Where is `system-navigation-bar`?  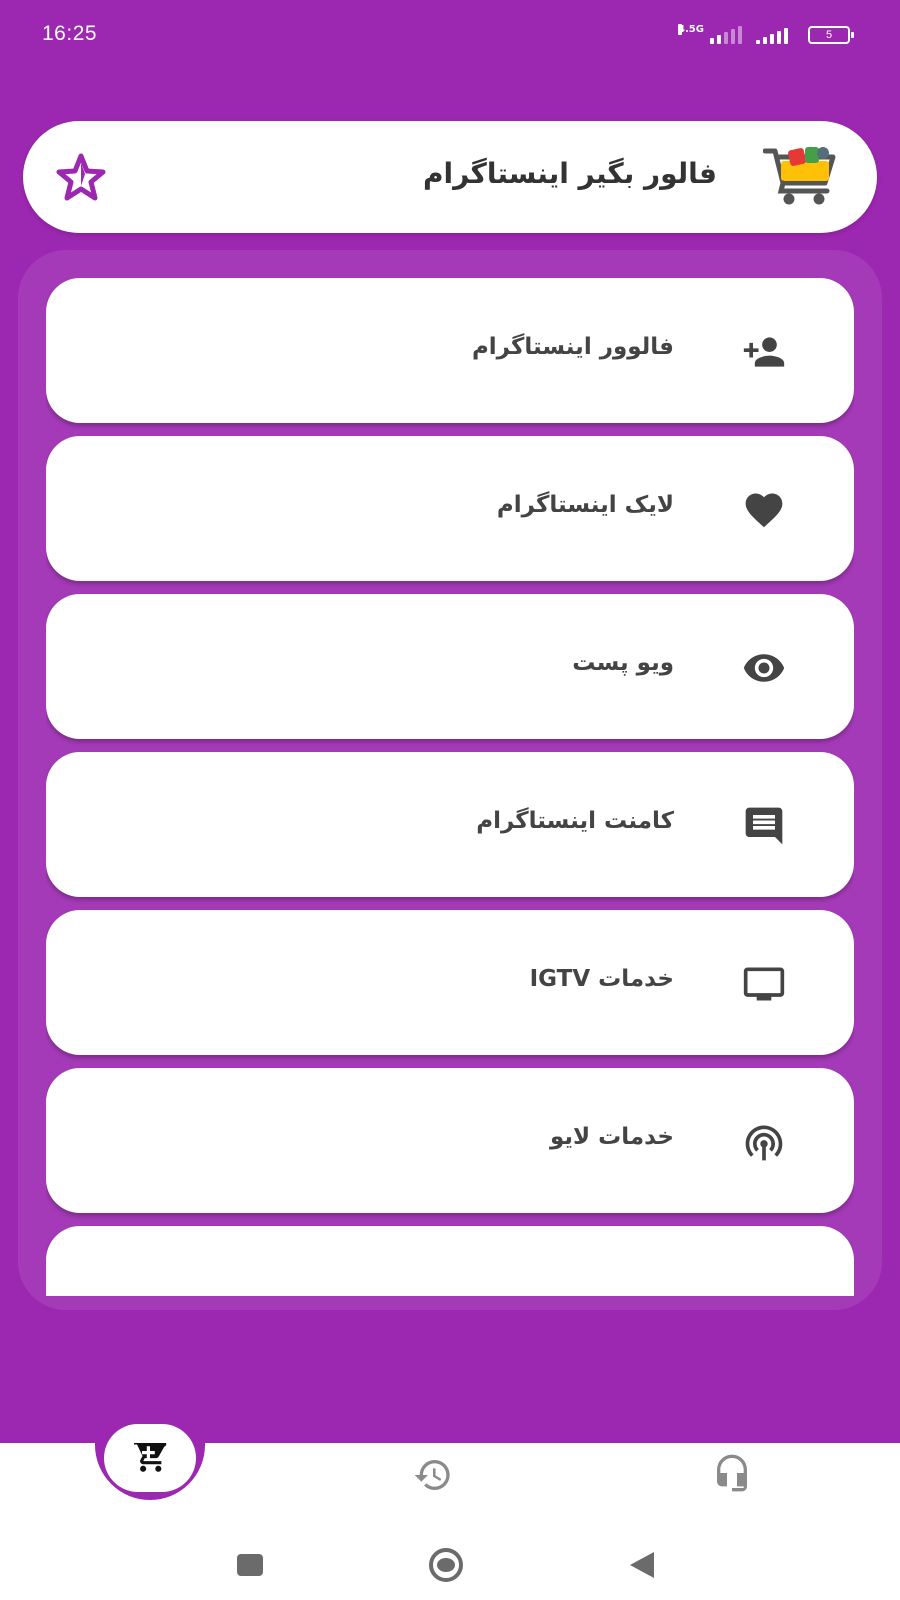 system-navigation-bar is located at coordinates (450, 1560).